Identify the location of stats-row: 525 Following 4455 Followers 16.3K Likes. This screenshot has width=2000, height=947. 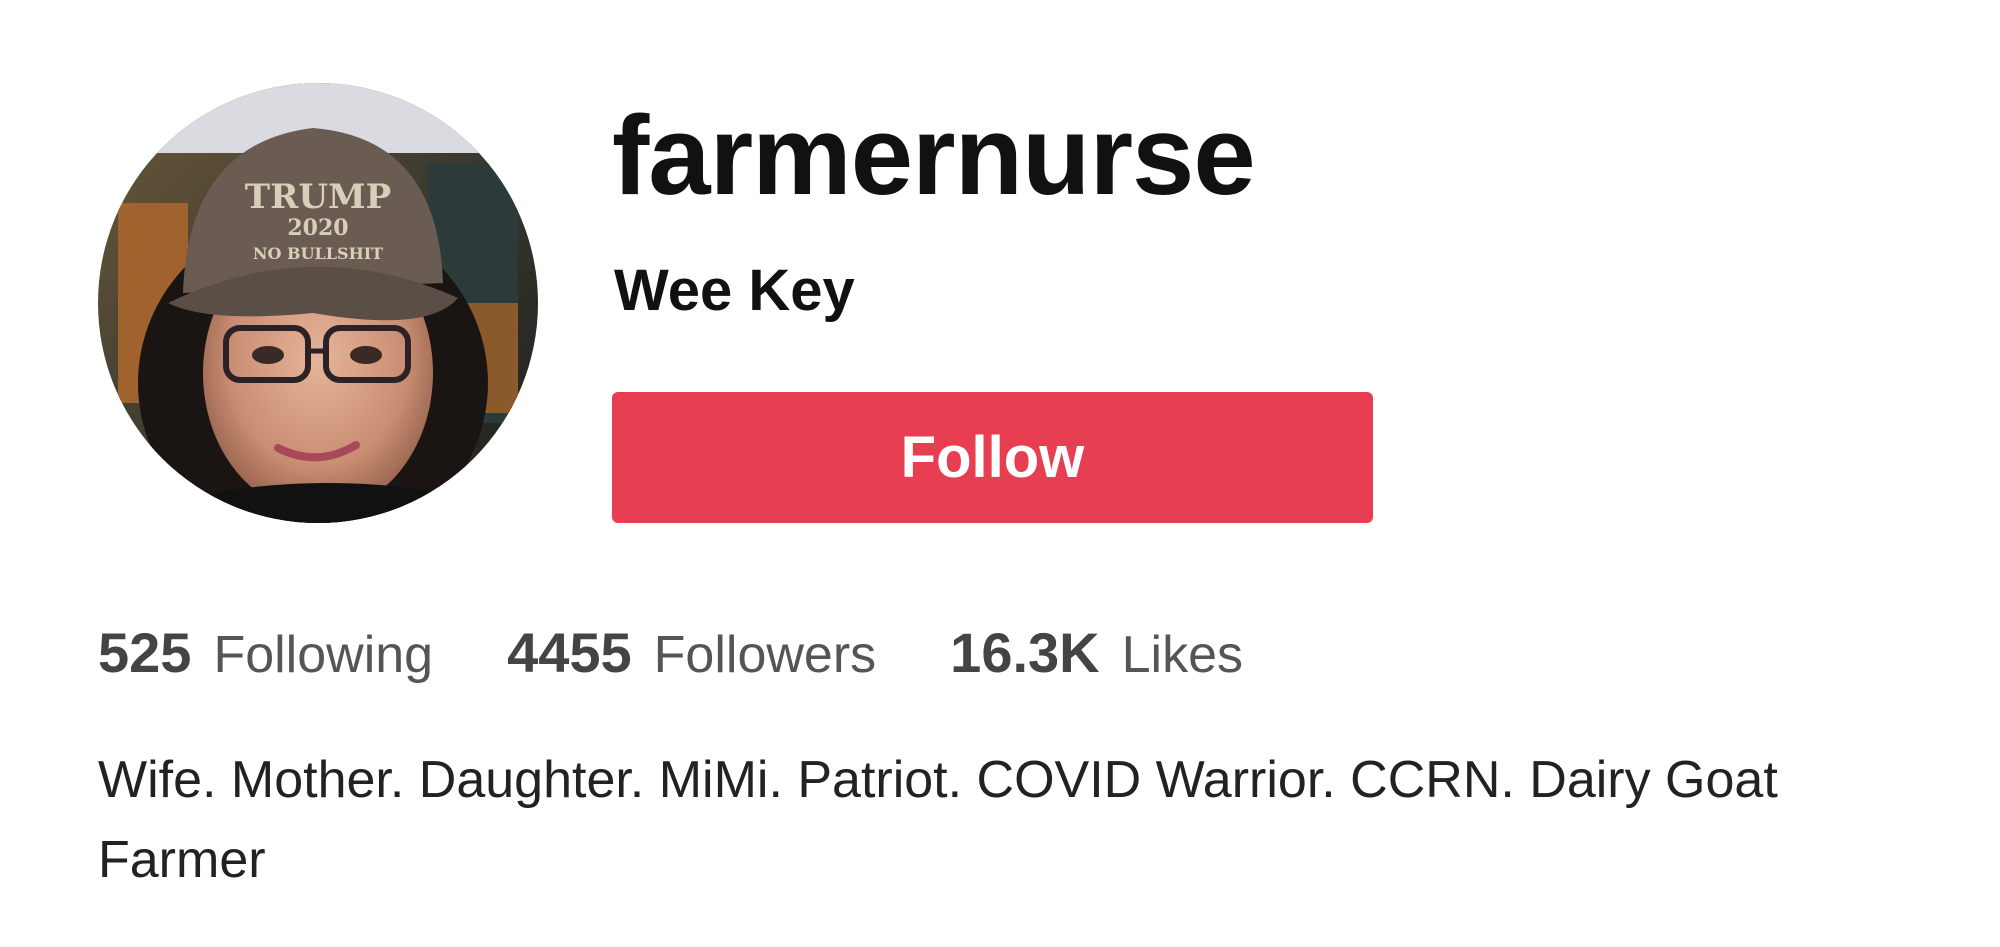
(707, 652).